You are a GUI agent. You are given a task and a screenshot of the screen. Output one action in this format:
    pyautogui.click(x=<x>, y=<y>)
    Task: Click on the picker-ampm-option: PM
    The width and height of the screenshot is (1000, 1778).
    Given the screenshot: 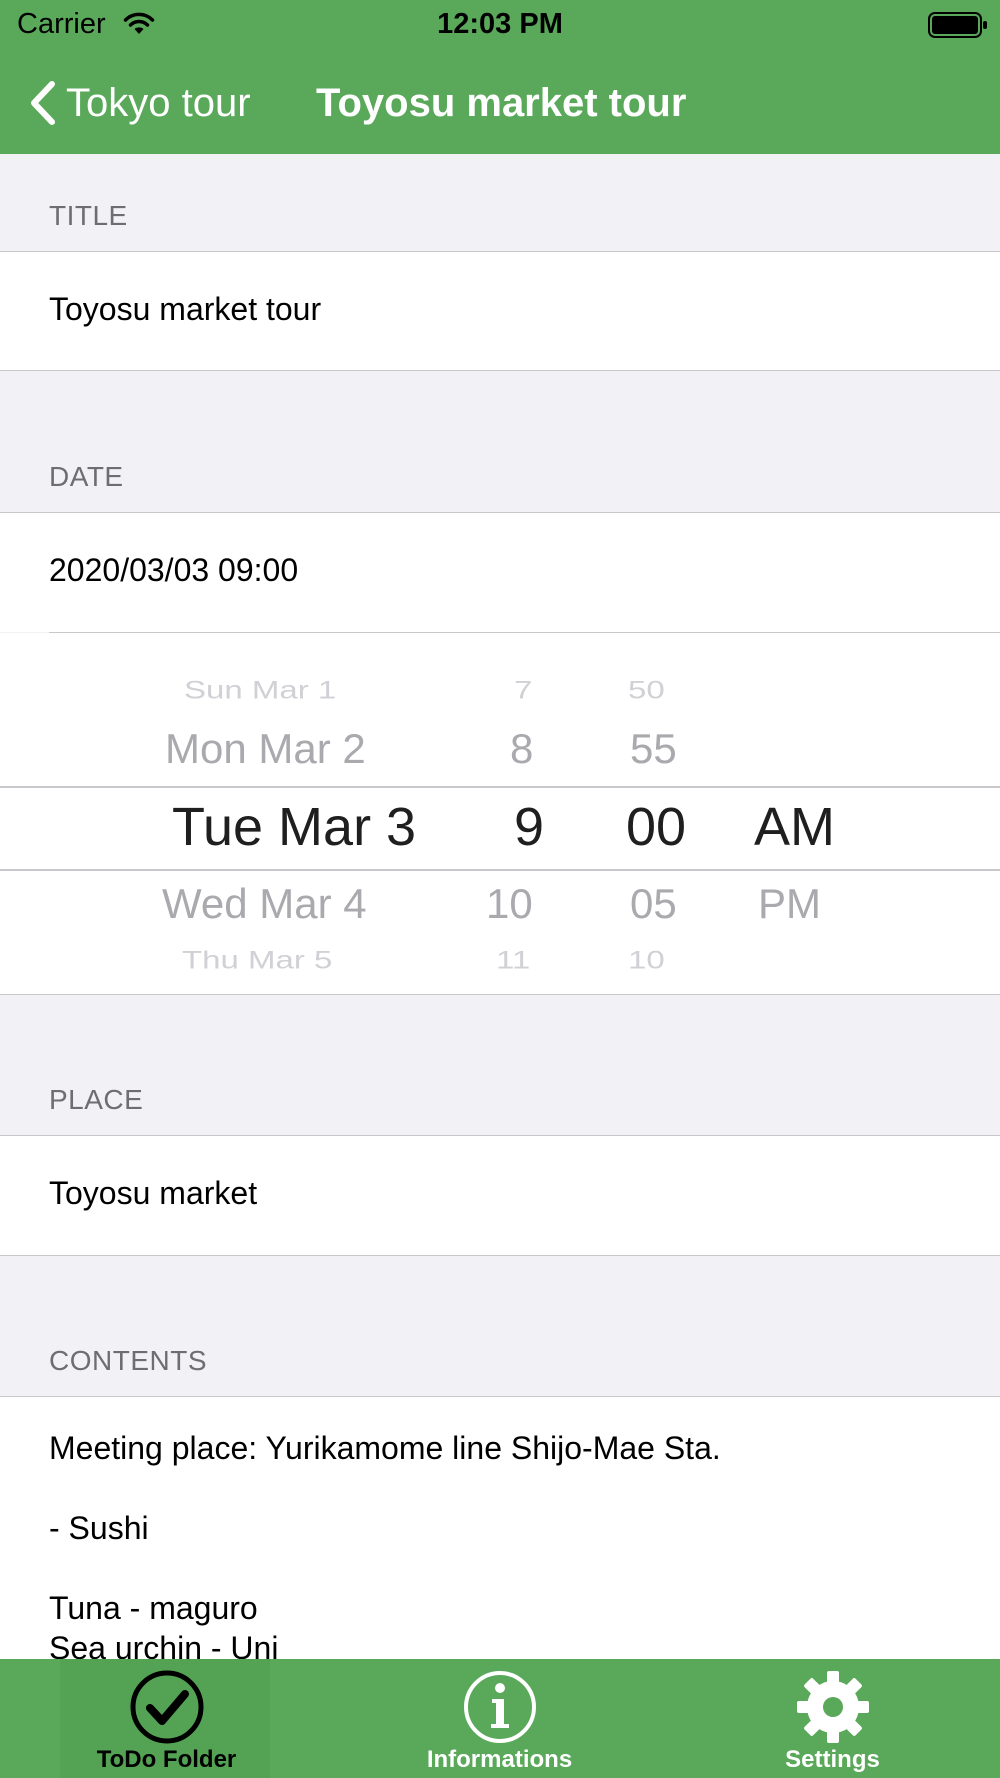 What is the action you would take?
    pyautogui.click(x=789, y=904)
    